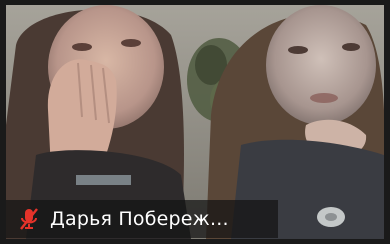  I want to click on microphone-muted-icon, so click(29, 219).